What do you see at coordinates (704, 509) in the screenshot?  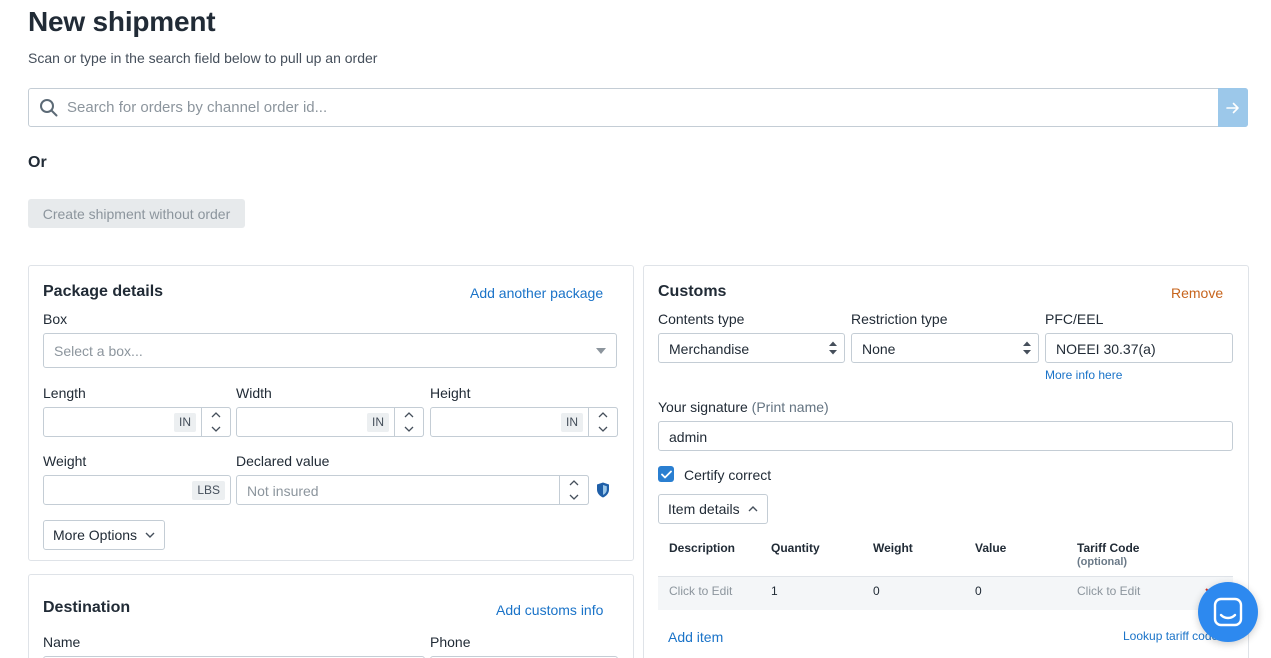 I see `item-details-label: Item details` at bounding box center [704, 509].